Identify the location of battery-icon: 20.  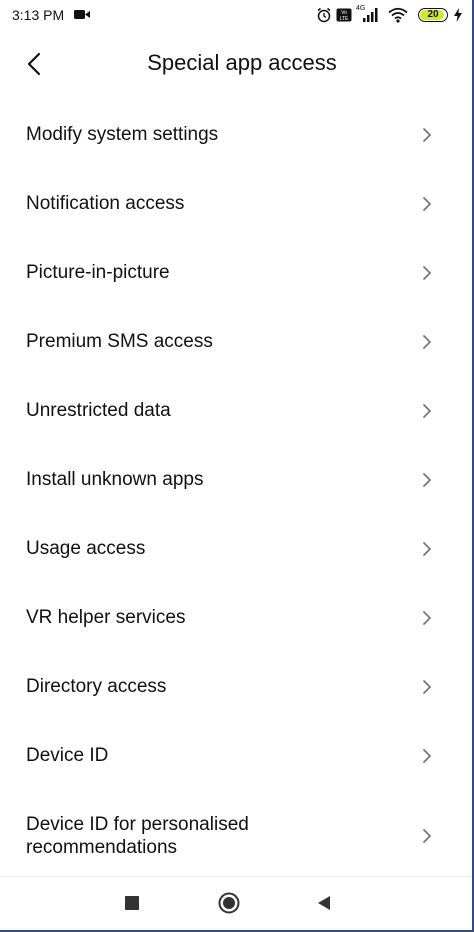
(433, 15).